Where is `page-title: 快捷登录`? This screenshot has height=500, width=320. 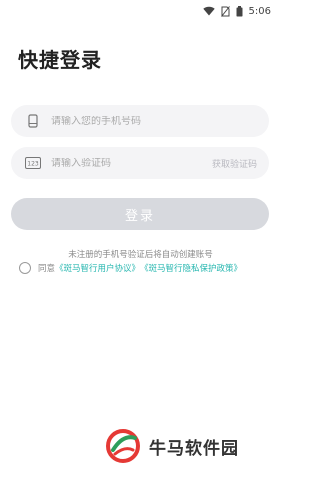 page-title: 快捷登录 is located at coordinates (60, 60).